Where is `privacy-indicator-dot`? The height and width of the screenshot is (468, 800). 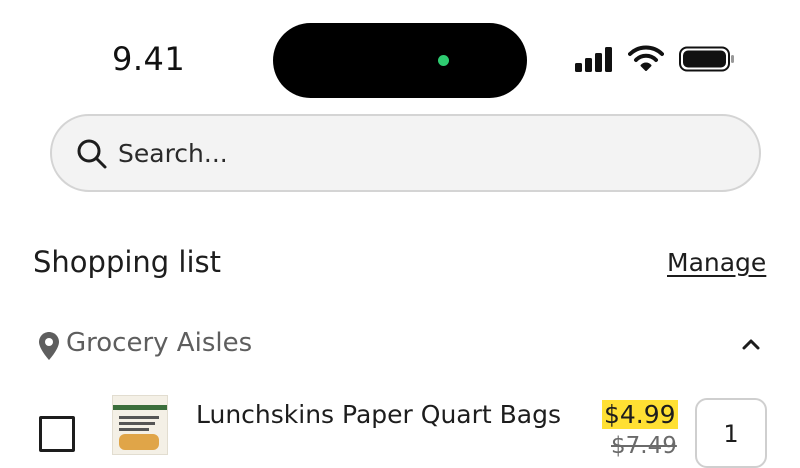
privacy-indicator-dot is located at coordinates (443, 60).